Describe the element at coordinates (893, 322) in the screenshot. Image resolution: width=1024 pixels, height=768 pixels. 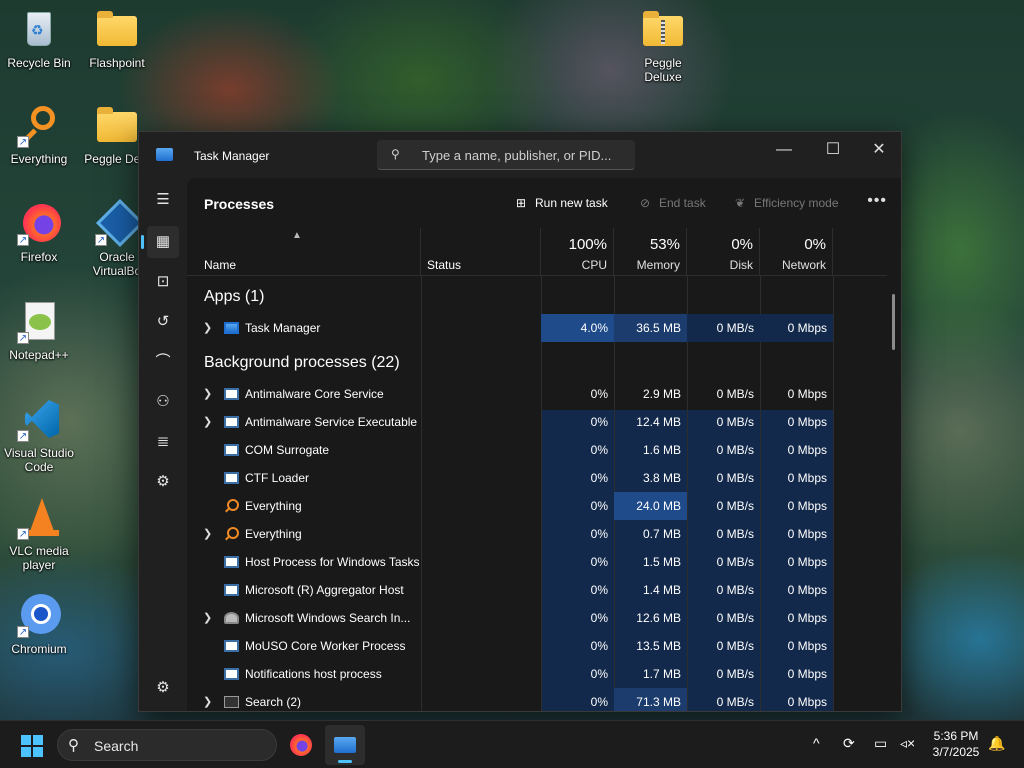
I see `scrollbar-thumb` at that location.